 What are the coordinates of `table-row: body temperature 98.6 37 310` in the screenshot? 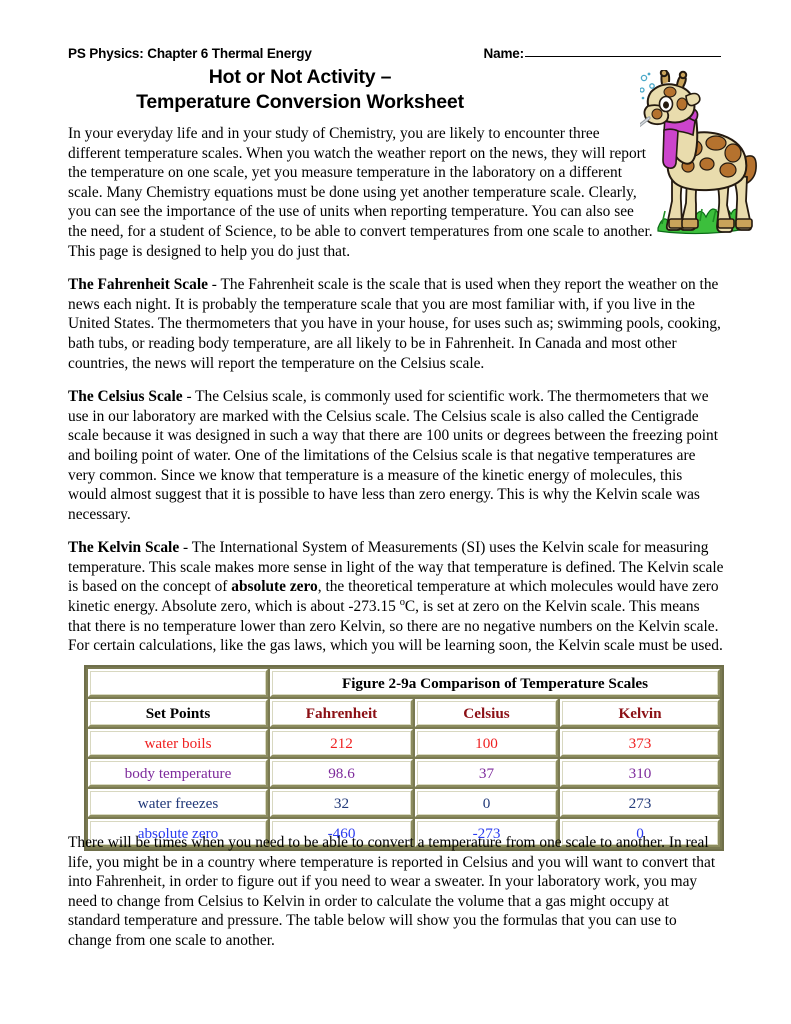 It's located at (404, 773).